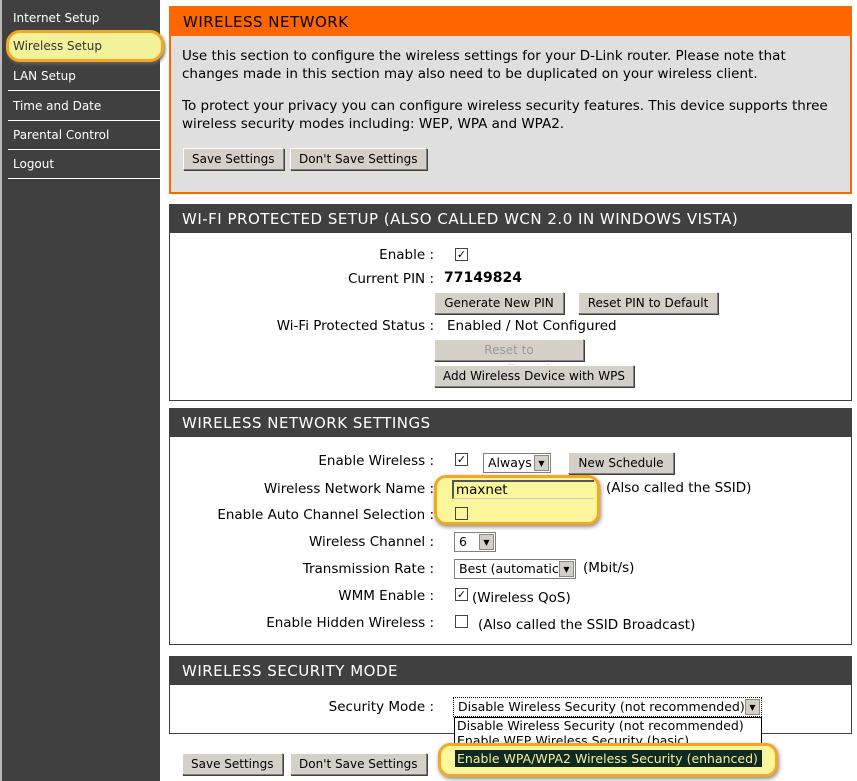 Image resolution: width=857 pixels, height=781 pixels. Describe the element at coordinates (510, 462) in the screenshot. I see `schedule-value: Always` at that location.